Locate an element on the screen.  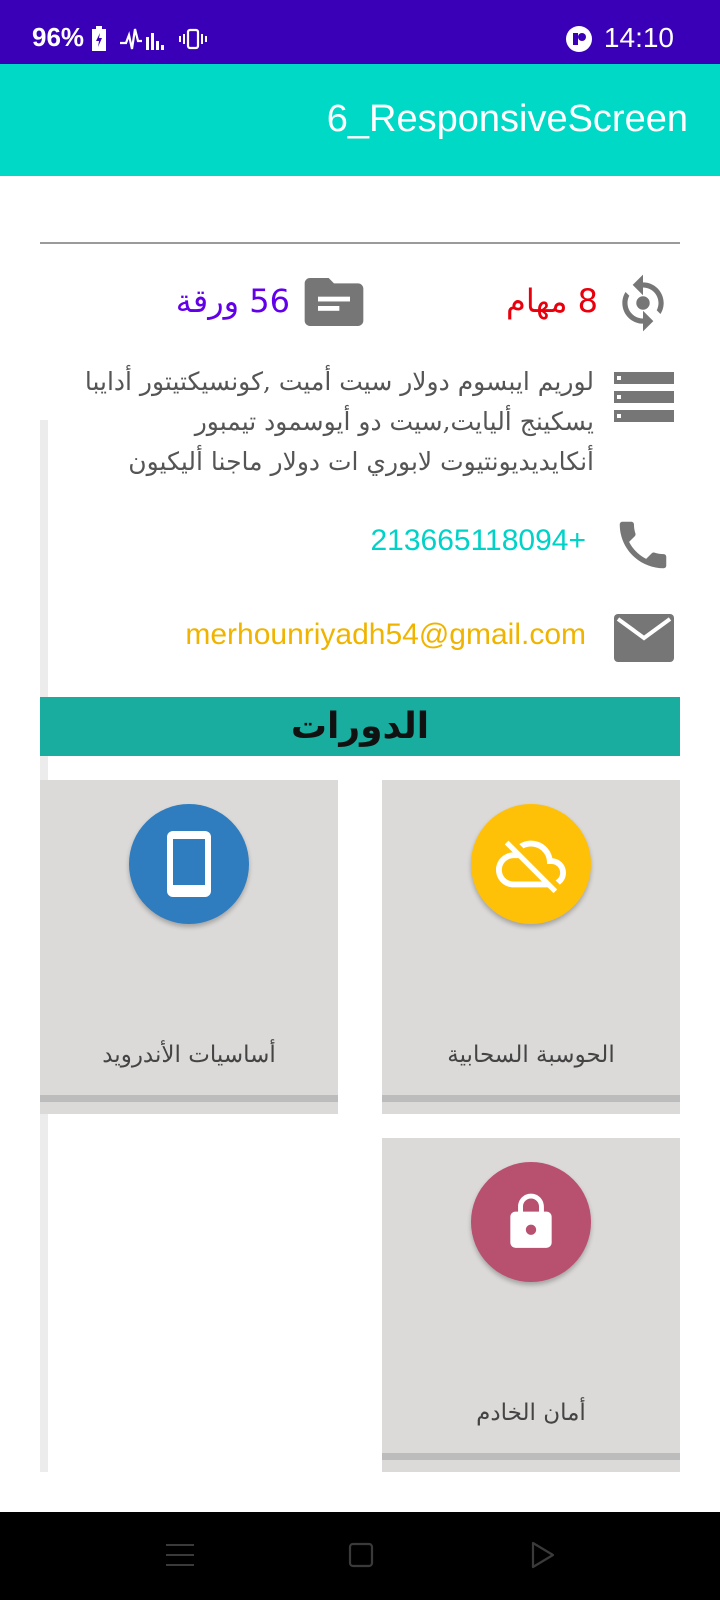
courses-title: الدورات is located at coordinates (360, 726).